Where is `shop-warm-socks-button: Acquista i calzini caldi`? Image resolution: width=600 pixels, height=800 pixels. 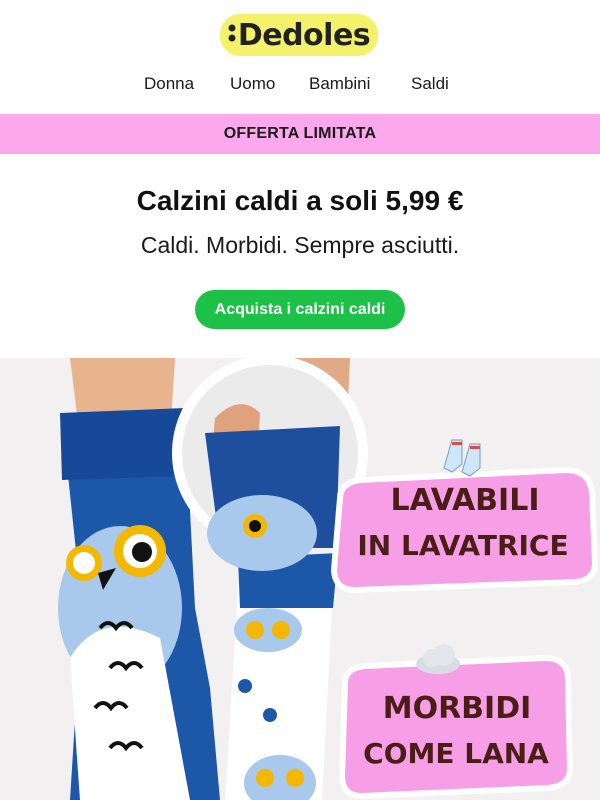 shop-warm-socks-button: Acquista i calzini caldi is located at coordinates (300, 309).